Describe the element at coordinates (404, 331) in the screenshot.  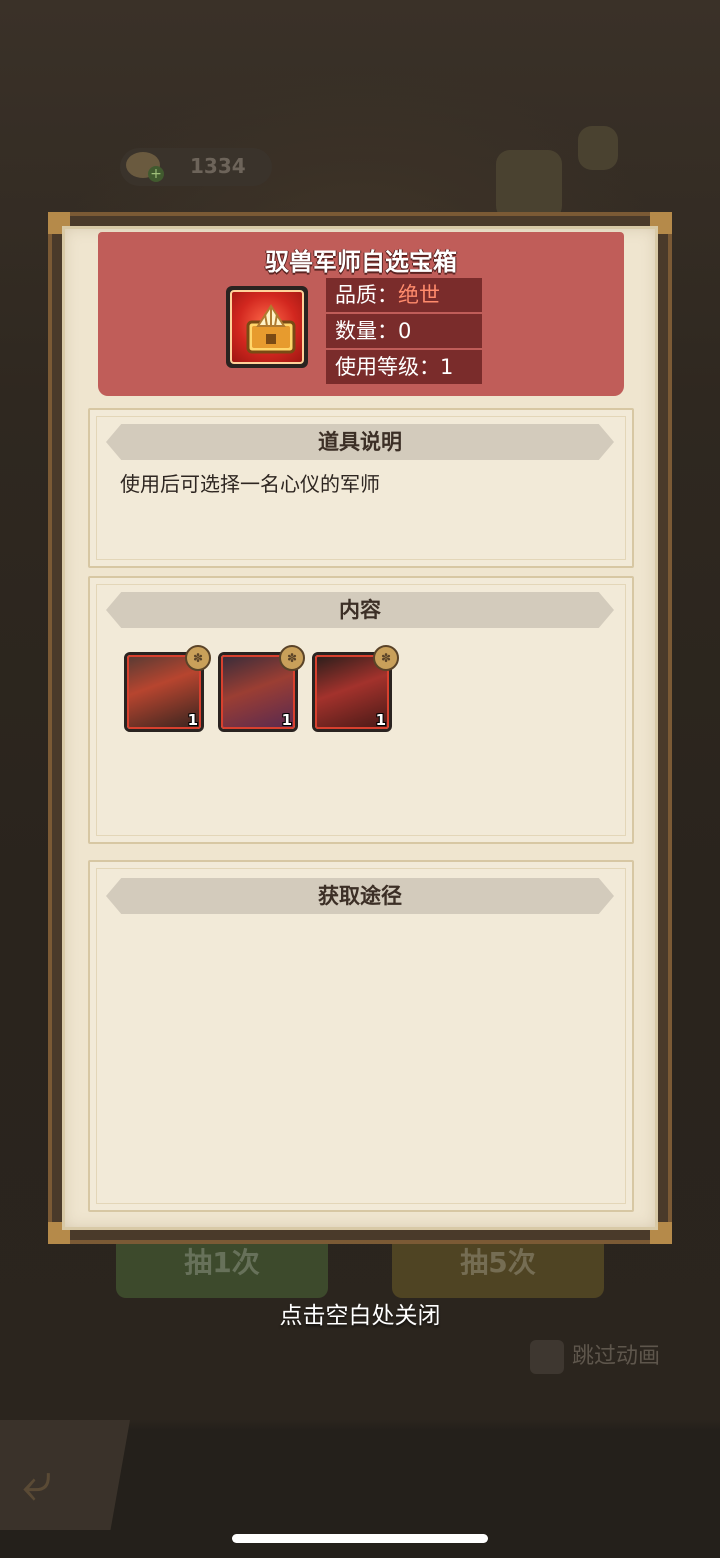
I see `quantity-row: 数量：0` at that location.